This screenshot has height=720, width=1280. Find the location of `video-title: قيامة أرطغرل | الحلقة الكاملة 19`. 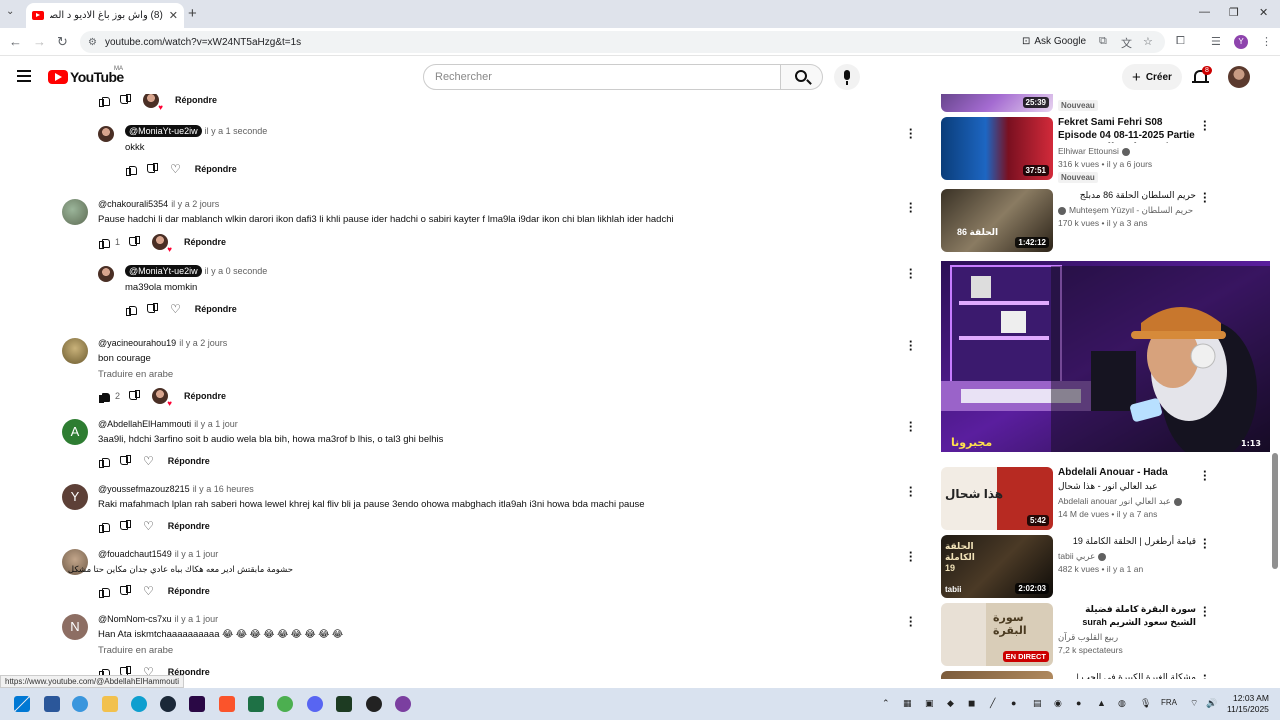

video-title: قيامة أرطغرل | الحلقة الكاملة 19 is located at coordinates (1127, 541).